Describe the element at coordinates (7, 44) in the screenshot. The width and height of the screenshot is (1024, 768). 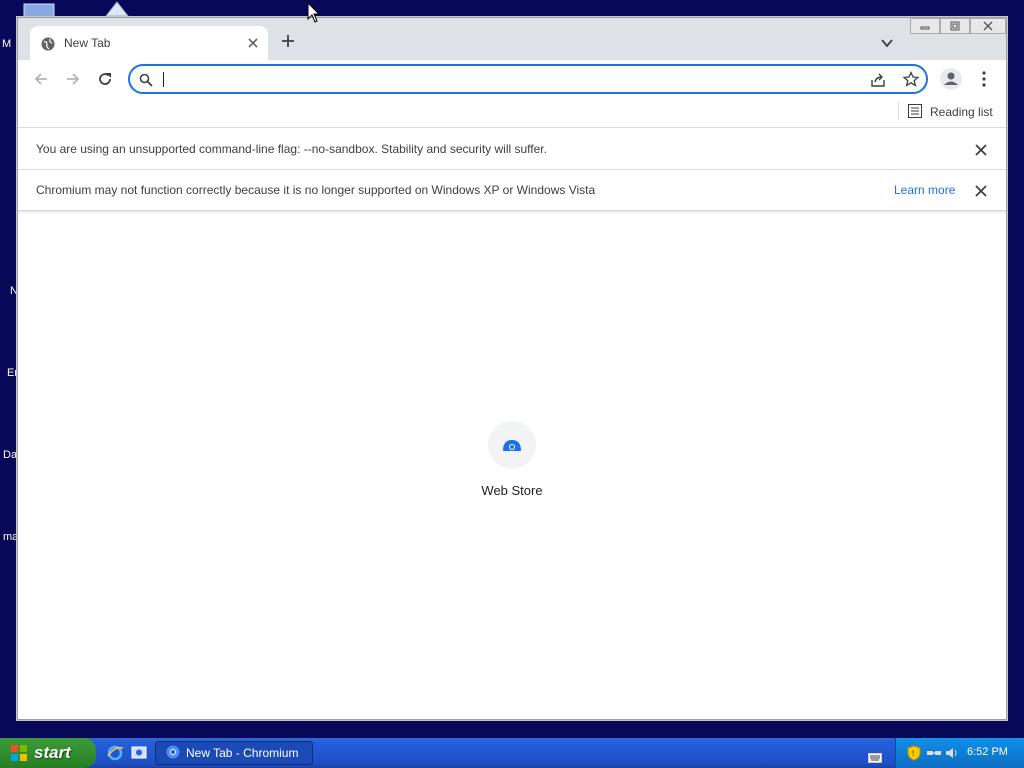
I see `desktop-label: M` at that location.